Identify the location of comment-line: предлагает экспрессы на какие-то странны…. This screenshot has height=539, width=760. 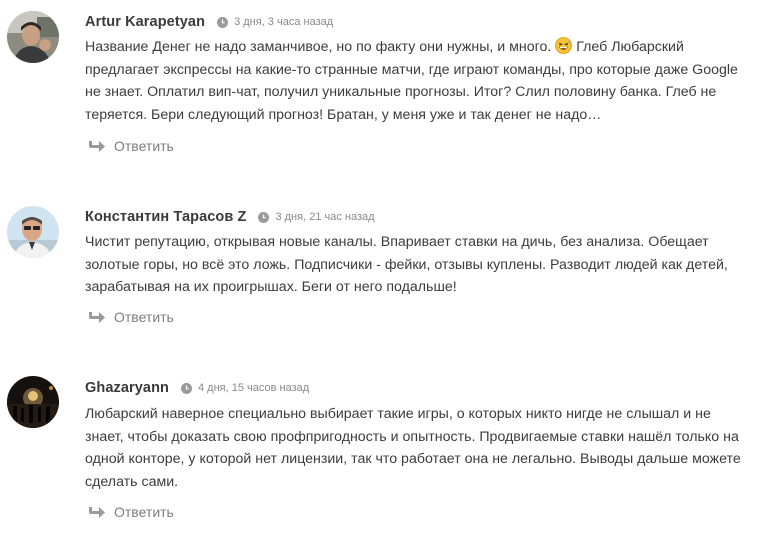
(411, 69).